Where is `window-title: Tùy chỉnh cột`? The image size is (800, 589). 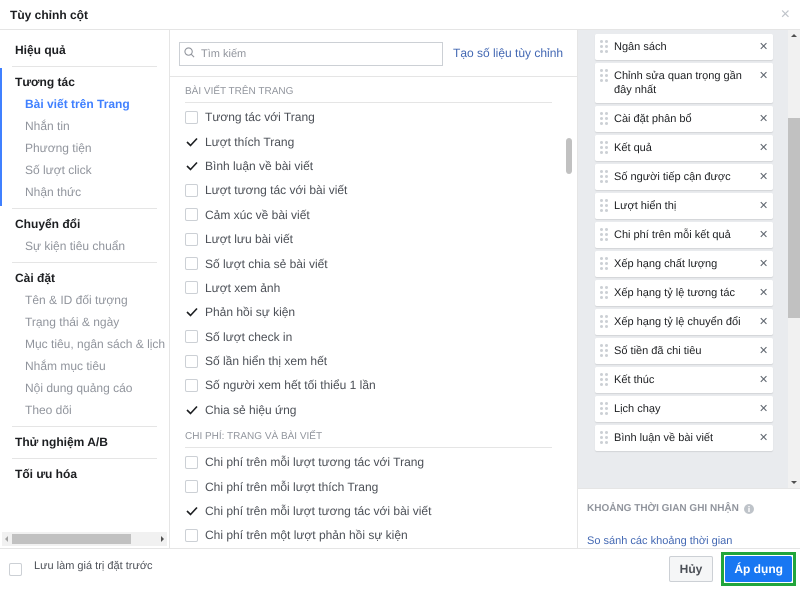
window-title: Tùy chỉnh cột is located at coordinates (49, 15).